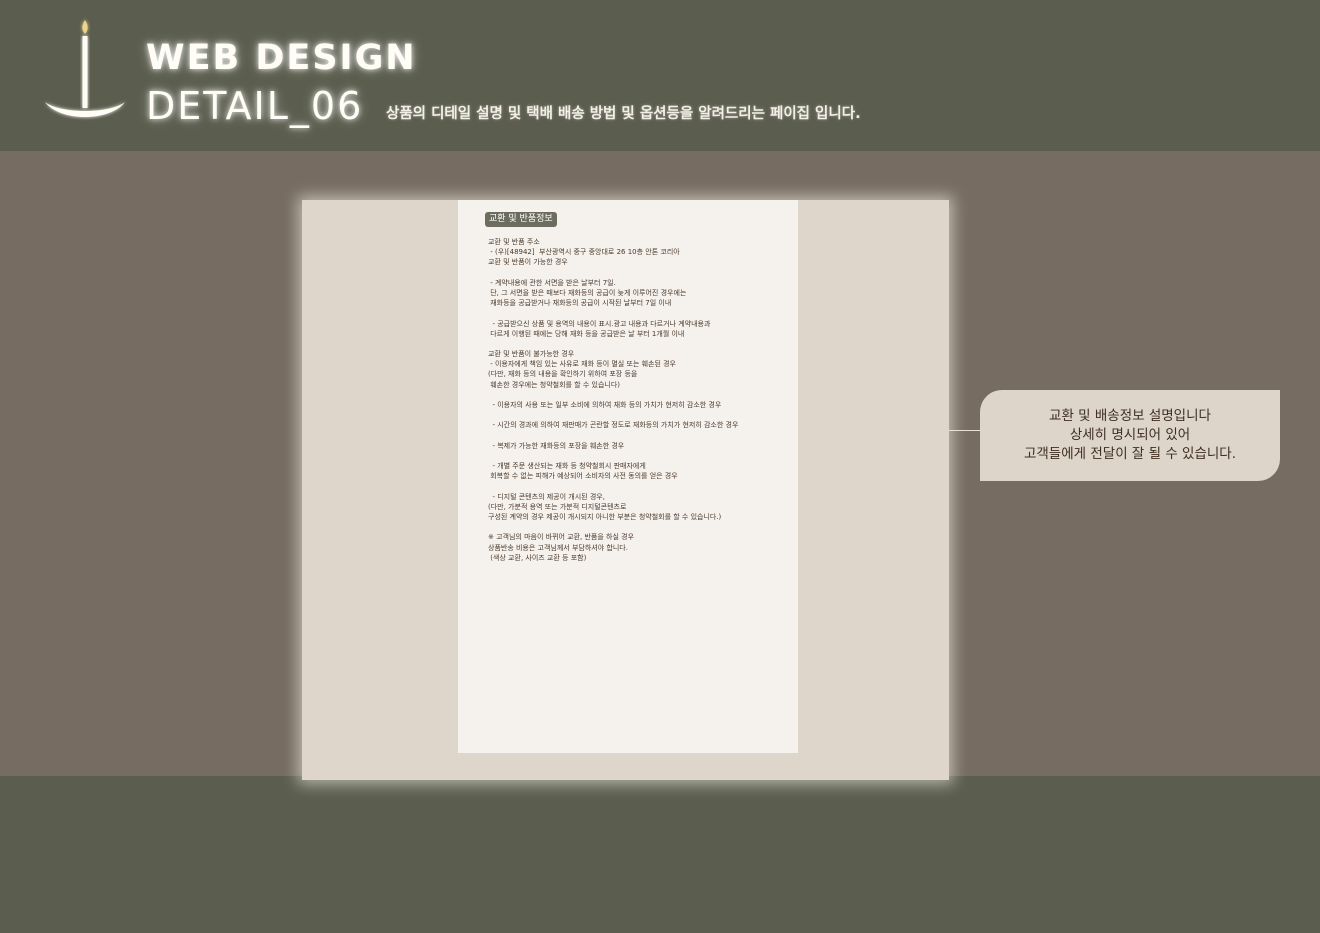  What do you see at coordinates (561, 537) in the screenshot?
I see `text-line: ※ 고객님의 마음이 바뀌어 교환, 반품을 하실 경우` at bounding box center [561, 537].